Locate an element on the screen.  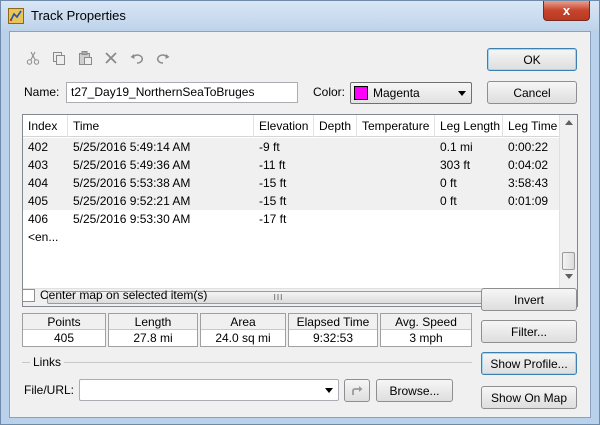
cell-leg-time: 0:04:02 is located at coordinates (528, 165).